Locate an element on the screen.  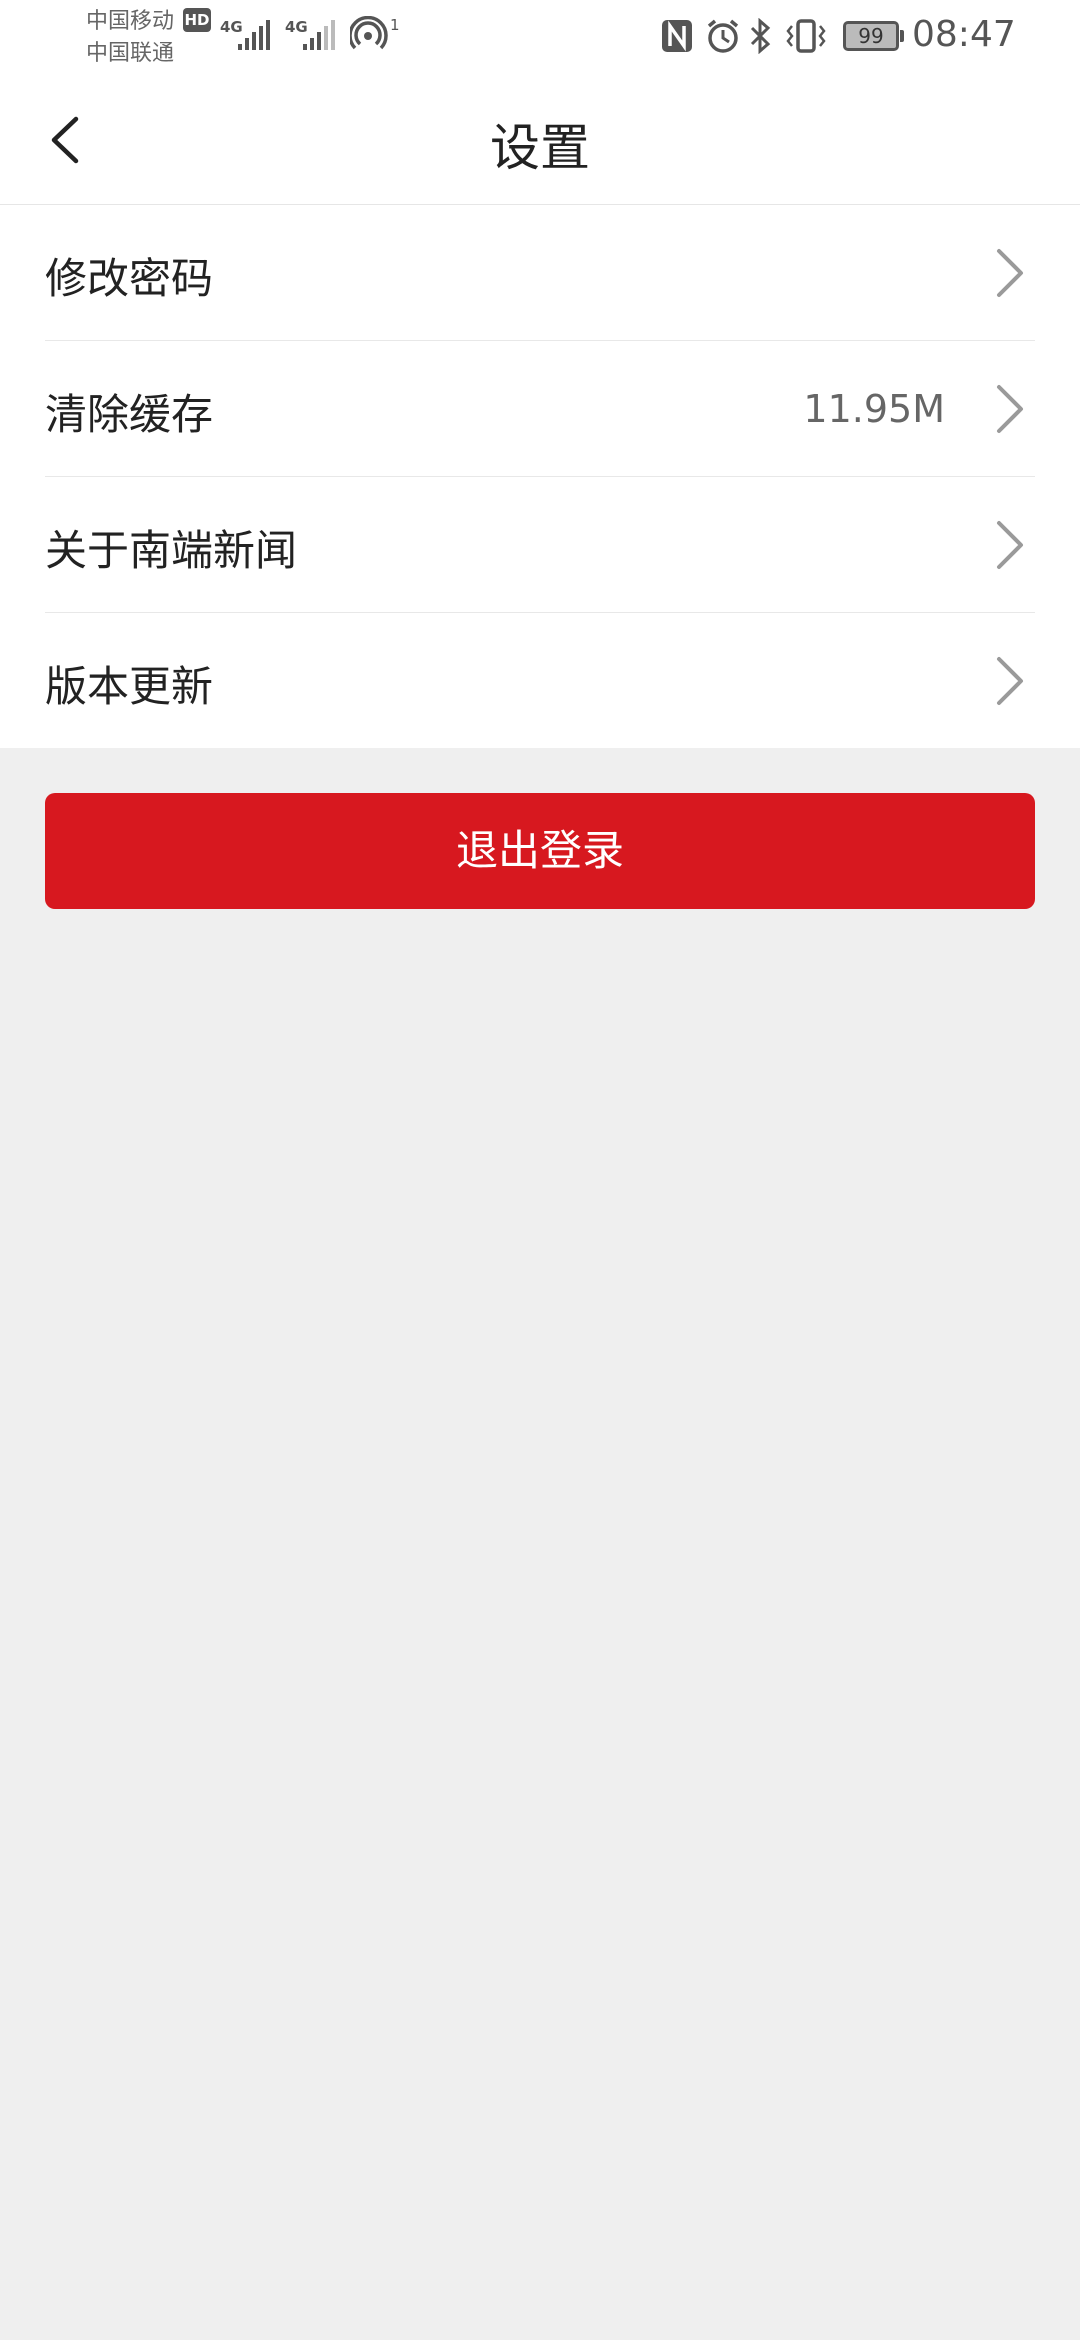
status-bar: 中国移动 中国联通 HD 4G 4G 1 99 08:47 is located at coordinates (540, 35).